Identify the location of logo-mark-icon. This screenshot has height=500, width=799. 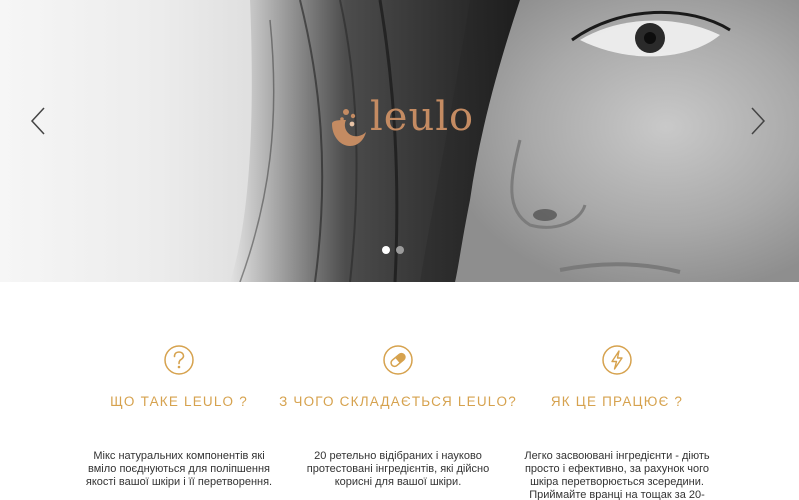
(349, 127).